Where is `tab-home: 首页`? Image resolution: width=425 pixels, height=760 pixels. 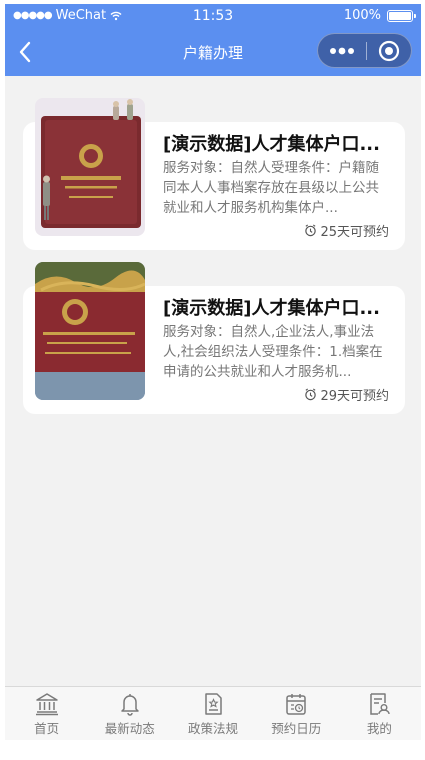
tab-home: 首页 is located at coordinates (46, 713).